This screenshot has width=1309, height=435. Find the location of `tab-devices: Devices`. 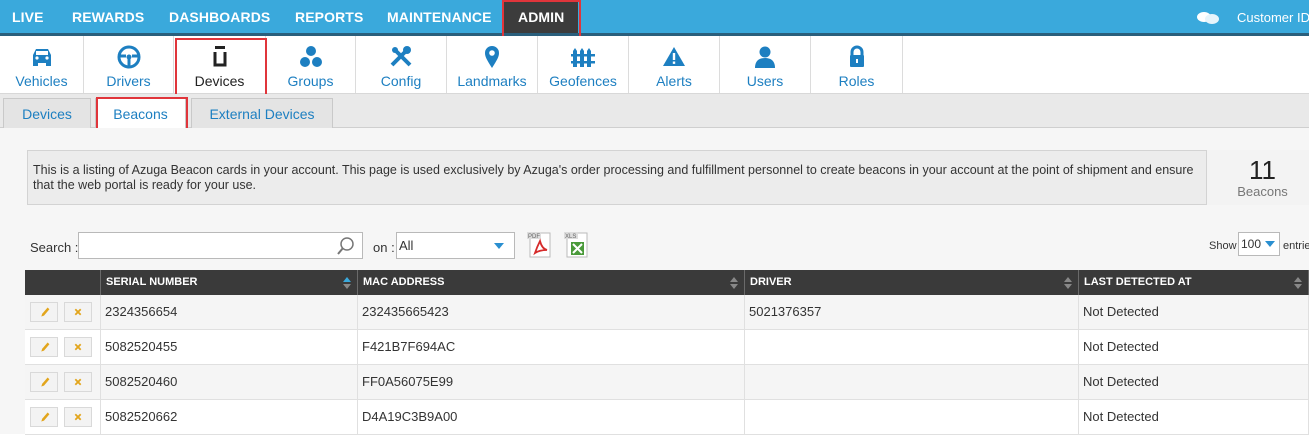

tab-devices: Devices is located at coordinates (47, 113).